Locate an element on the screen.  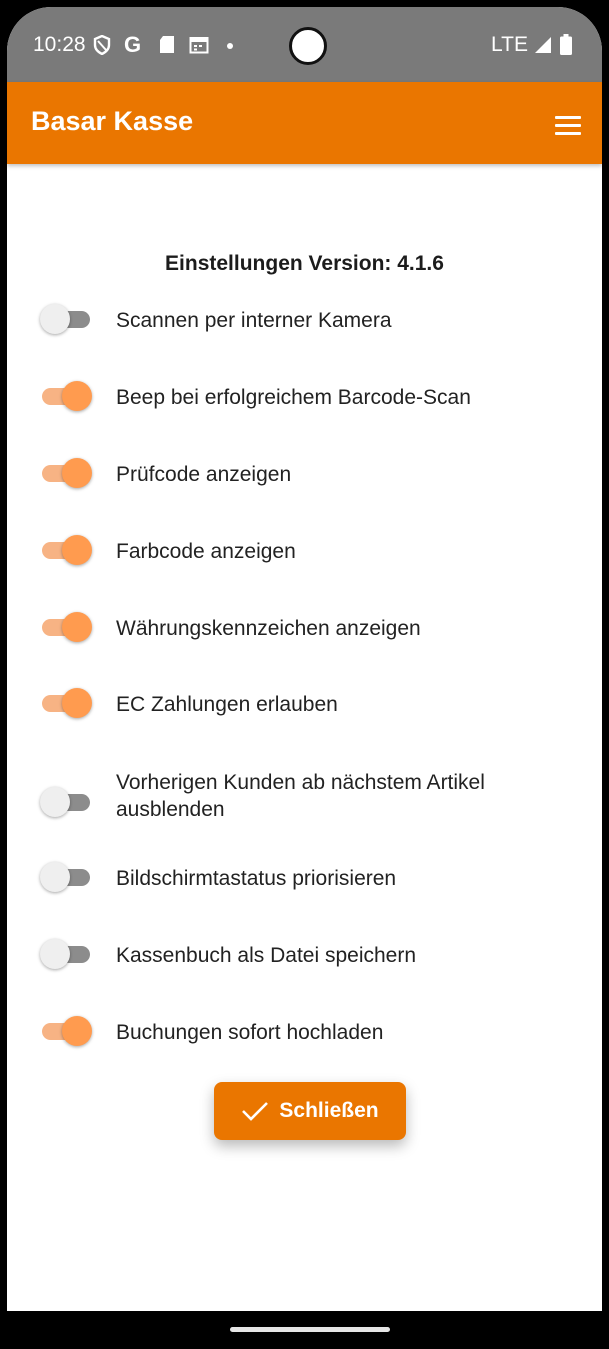
setting-label: Farbcode anzeigen is located at coordinates (206, 551).